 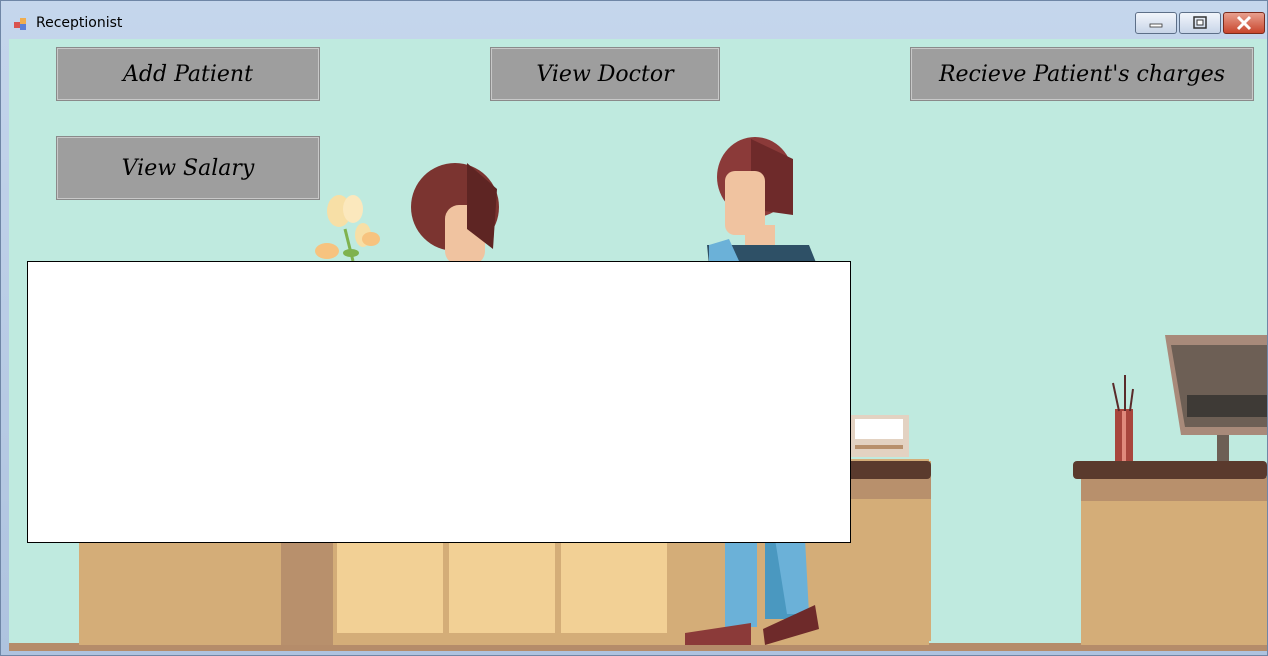 I want to click on app-icon, so click(x=20, y=24).